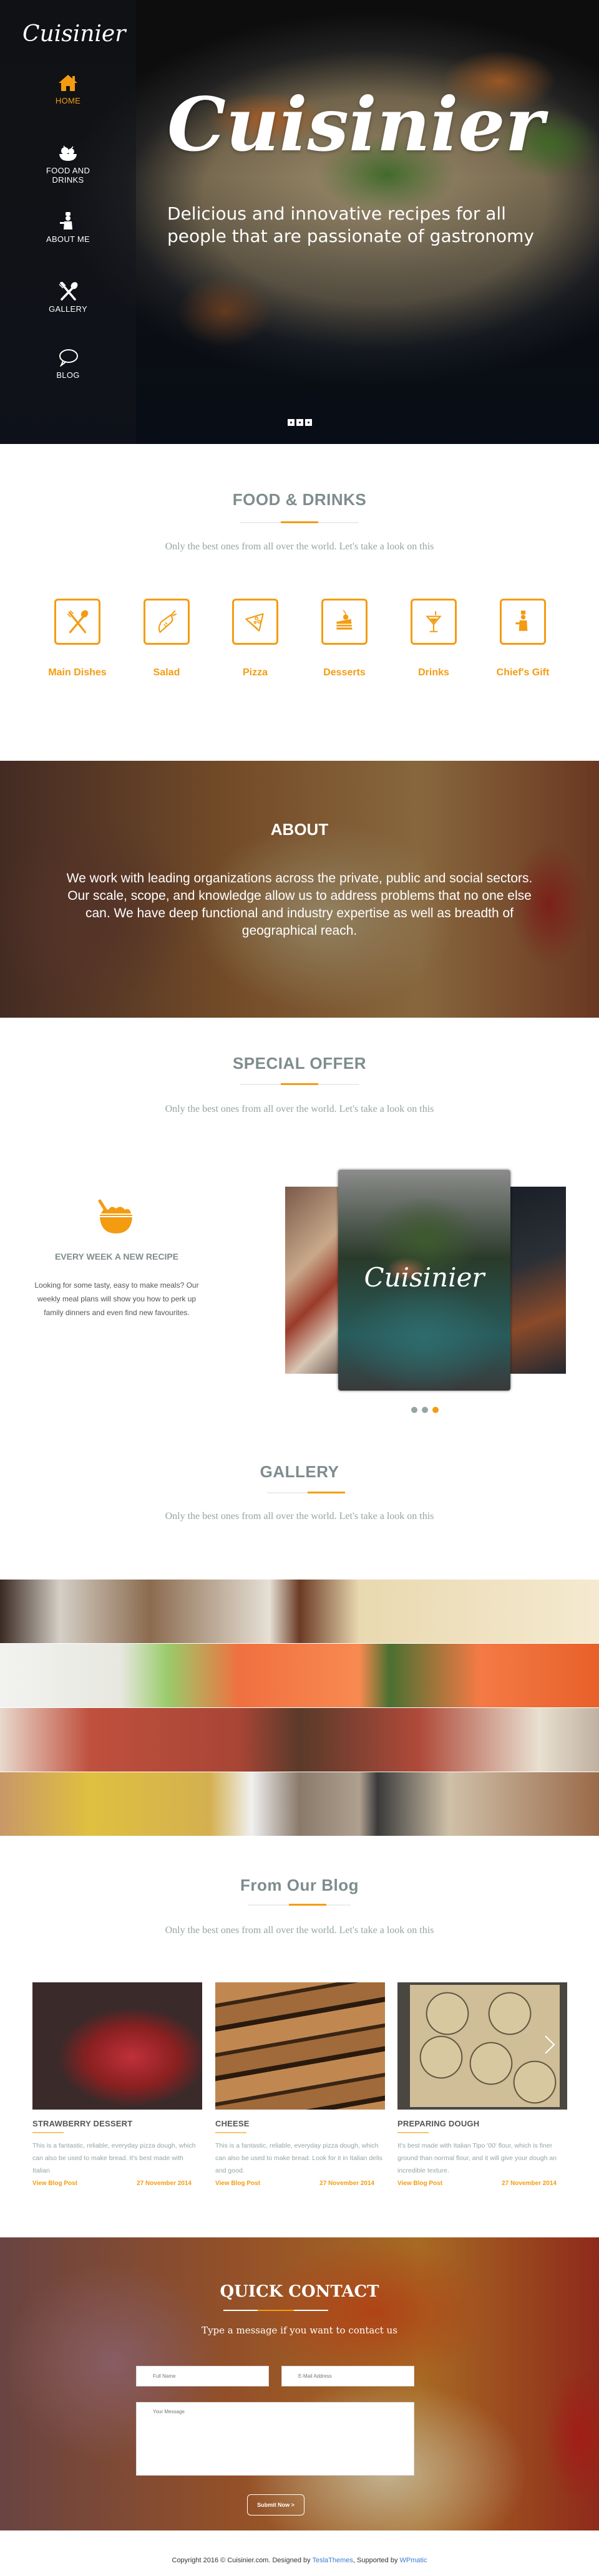 The image size is (599, 2576). What do you see at coordinates (376, 2560) in the screenshot?
I see `copyright-text: , Supported by` at bounding box center [376, 2560].